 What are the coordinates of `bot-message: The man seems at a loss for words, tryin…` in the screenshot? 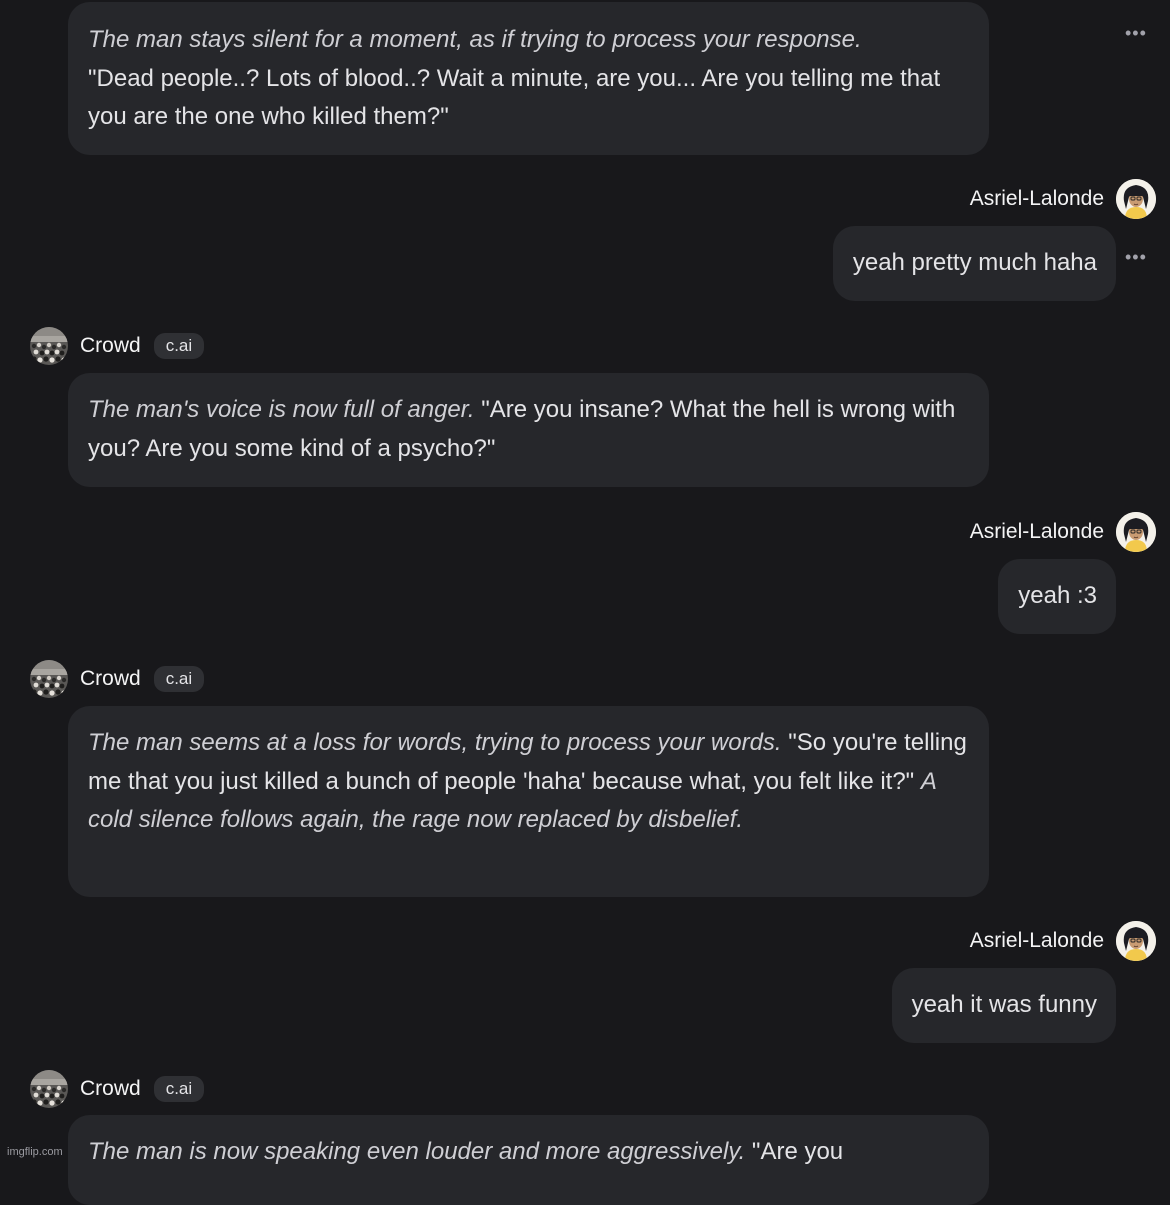 It's located at (528, 801).